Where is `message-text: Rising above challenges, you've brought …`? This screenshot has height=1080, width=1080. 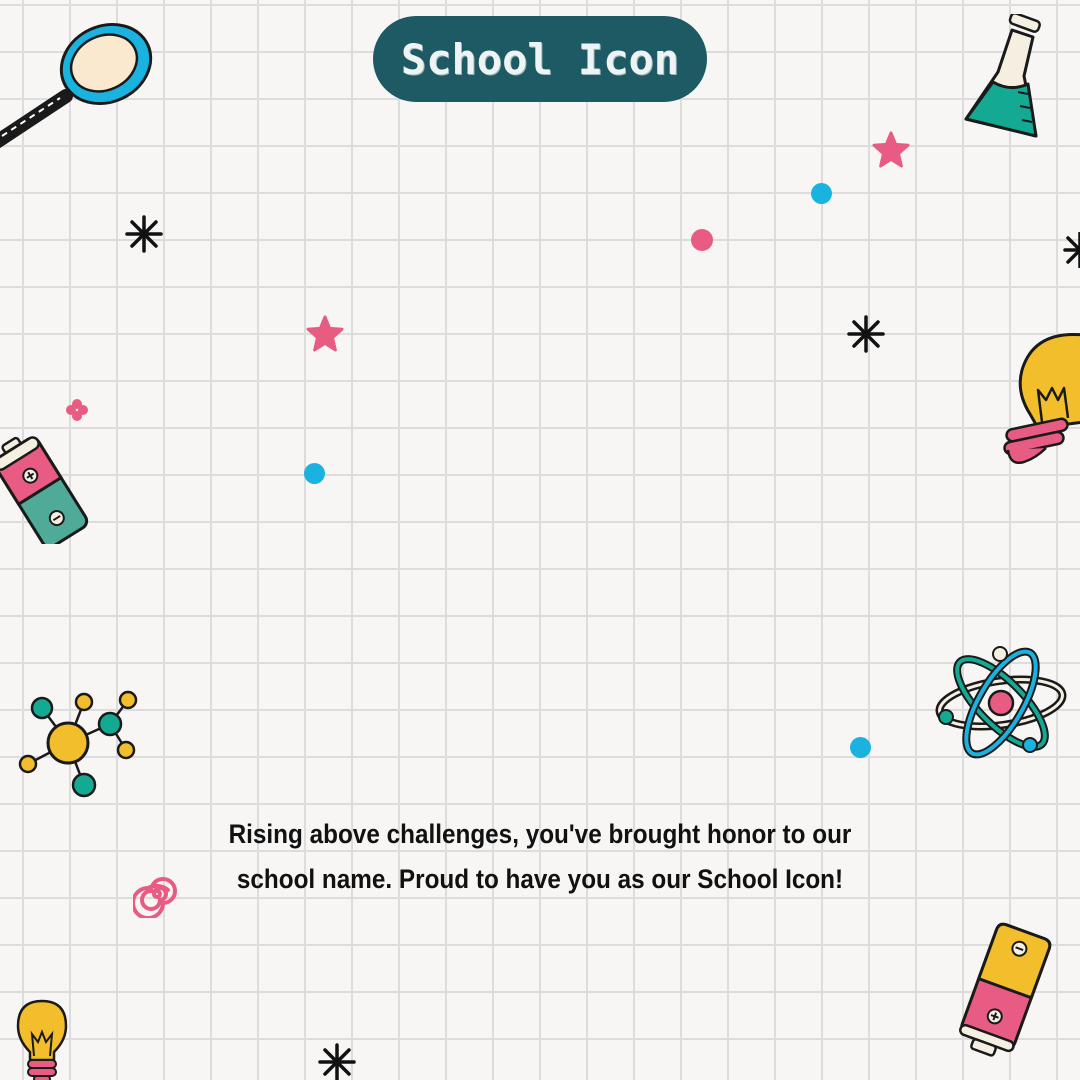 message-text: Rising above challenges, you've brought … is located at coordinates (540, 856).